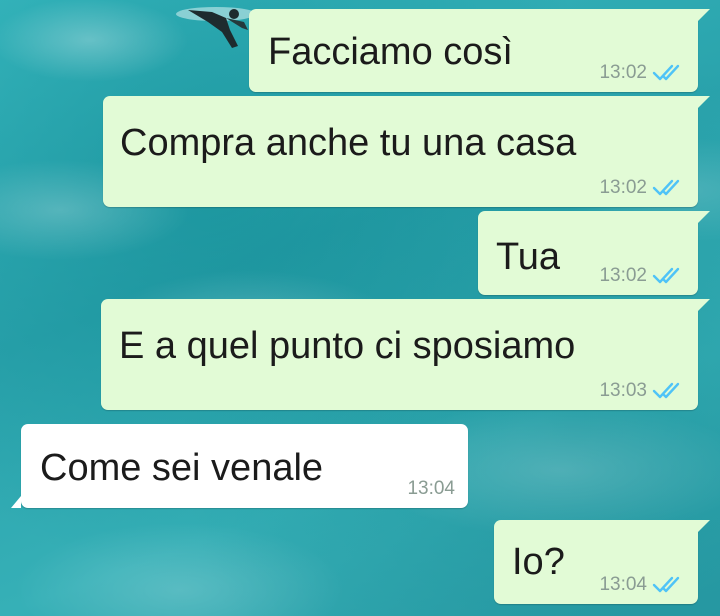  Describe the element at coordinates (623, 390) in the screenshot. I see `message-time: 13:03` at that location.